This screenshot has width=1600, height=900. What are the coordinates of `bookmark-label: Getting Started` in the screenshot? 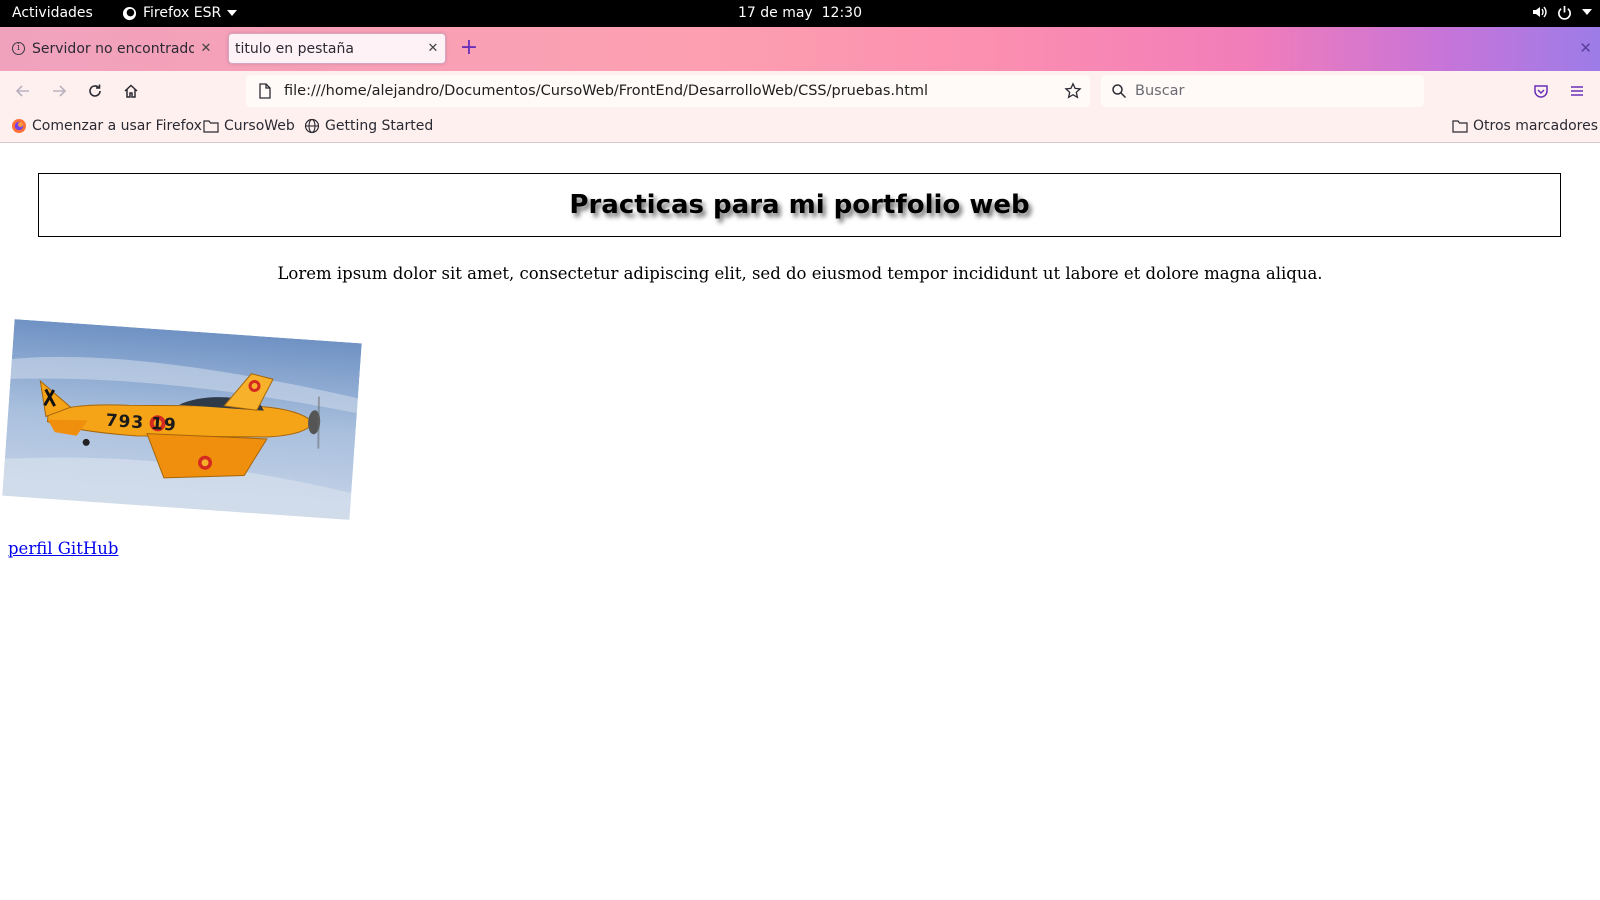 It's located at (379, 126).